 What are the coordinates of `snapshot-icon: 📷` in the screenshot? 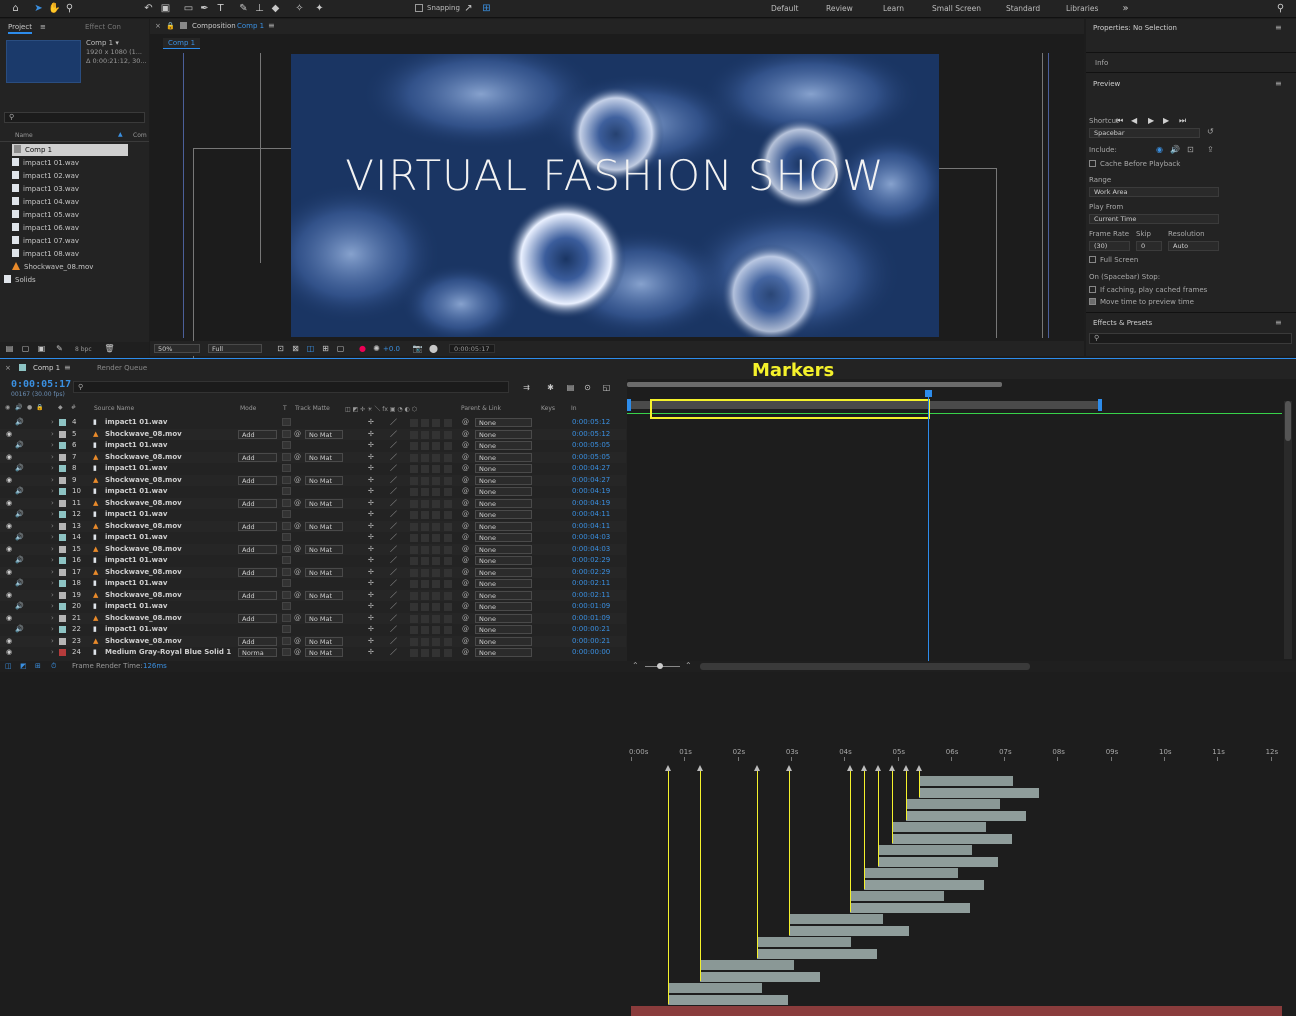 It's located at (417, 348).